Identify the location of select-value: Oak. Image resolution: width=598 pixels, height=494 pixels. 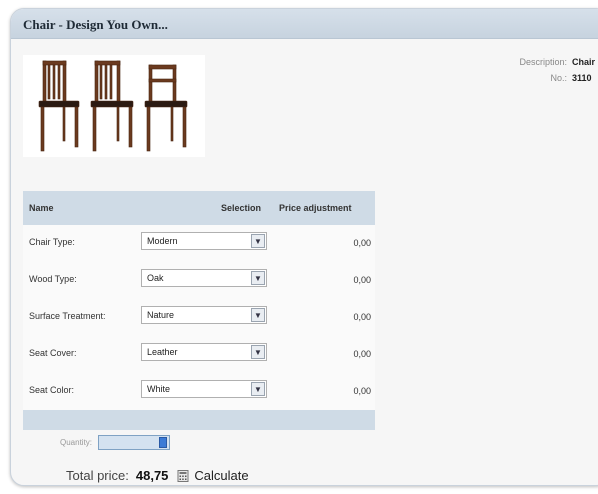
(155, 278).